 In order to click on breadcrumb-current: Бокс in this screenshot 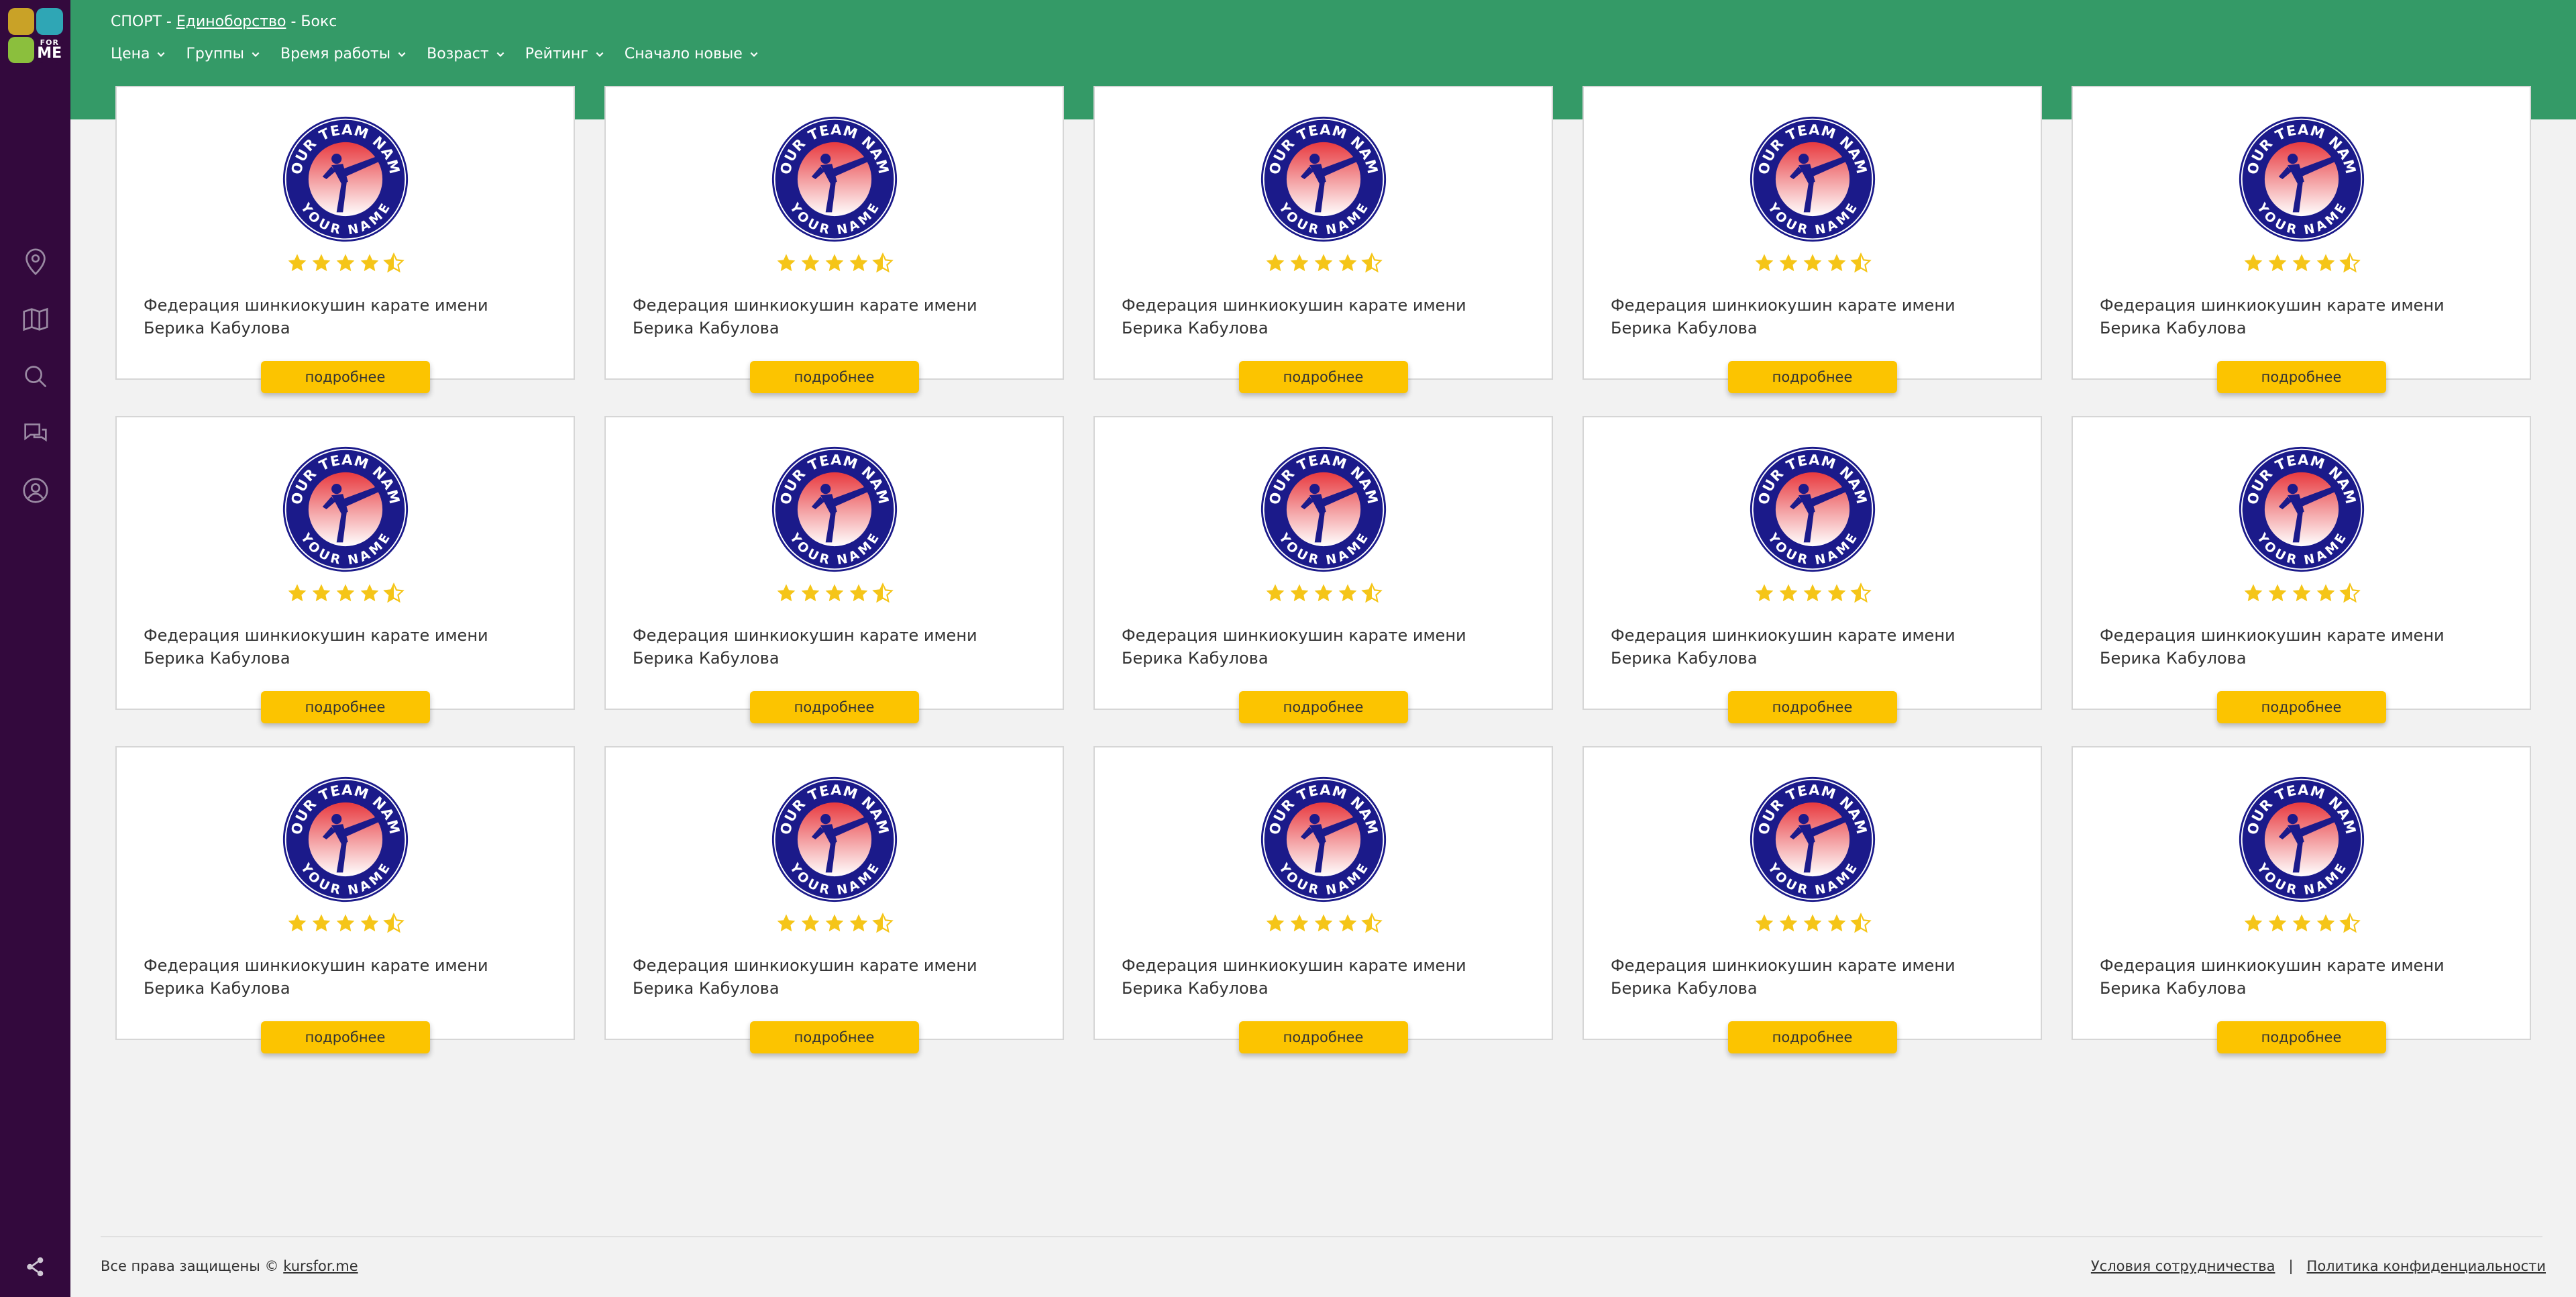, I will do `click(319, 22)`.